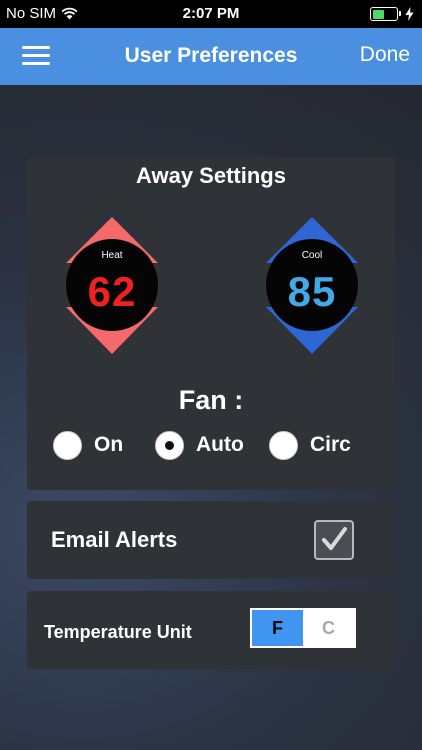 The height and width of the screenshot is (750, 422). I want to click on email-alerts-label: Email Alerts, so click(114, 539).